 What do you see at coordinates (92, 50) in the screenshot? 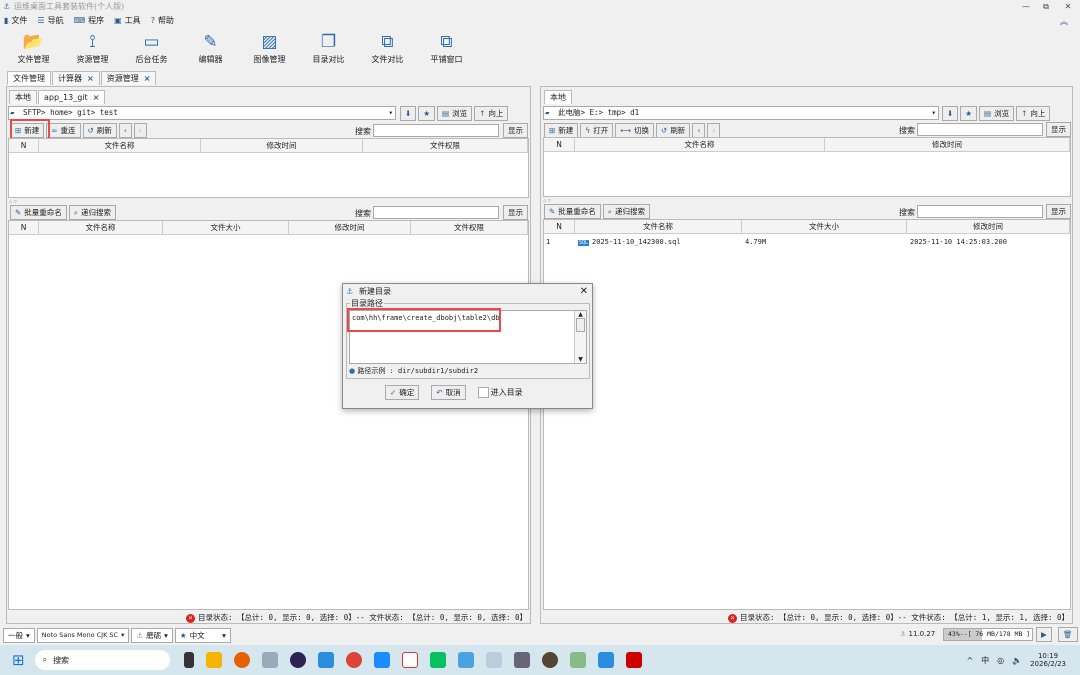
I see `tool-resource-manager: ⟟ 资源管理` at bounding box center [92, 50].